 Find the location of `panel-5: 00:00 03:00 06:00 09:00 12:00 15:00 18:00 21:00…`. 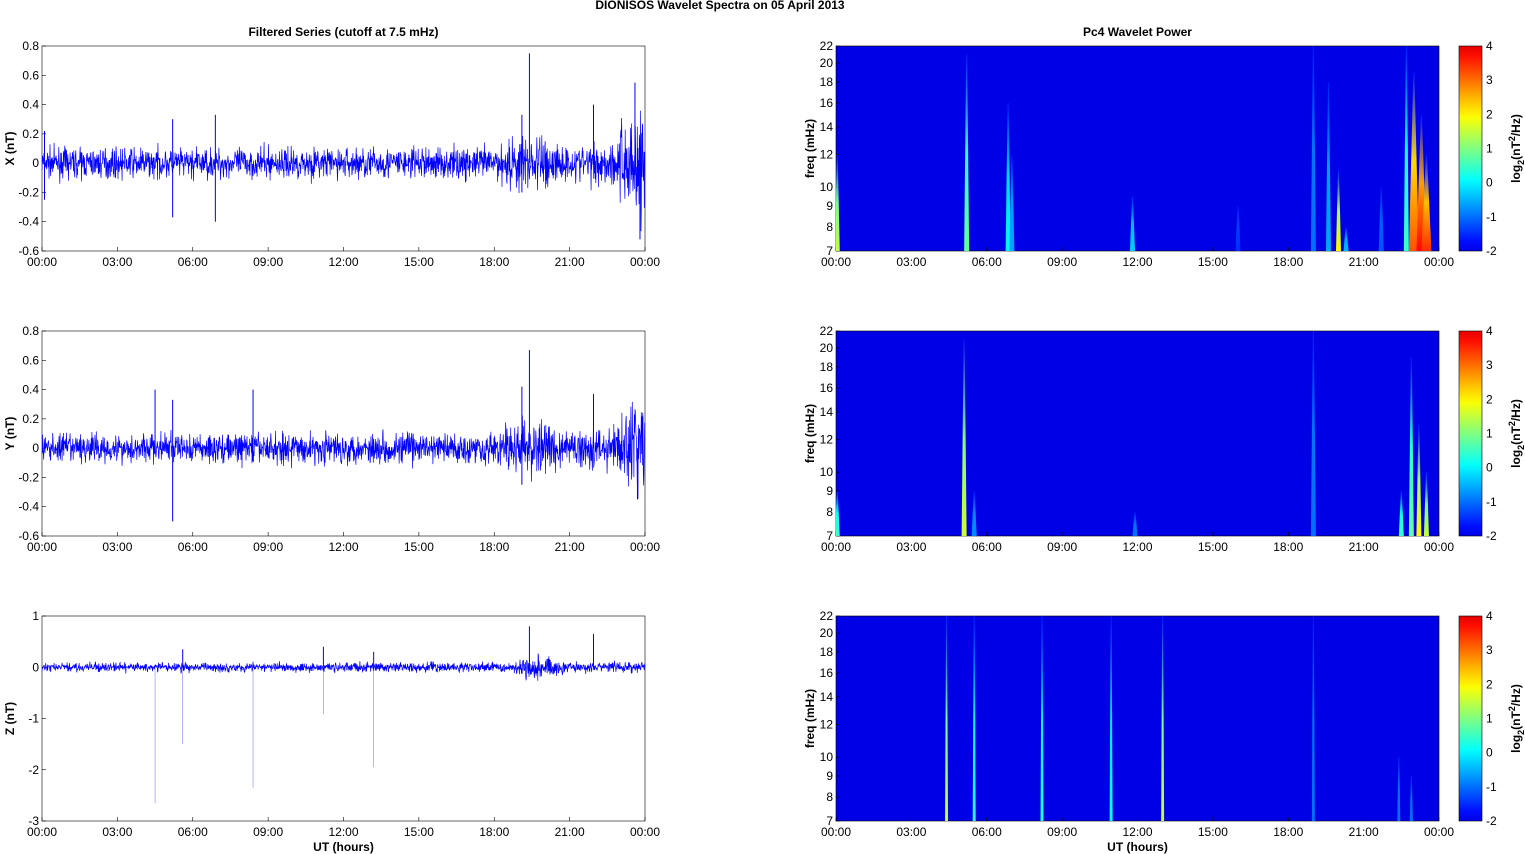

panel-5: 00:00 03:00 06:00 09:00 12:00 15:00 18:00 21:00… is located at coordinates (1164, 731).